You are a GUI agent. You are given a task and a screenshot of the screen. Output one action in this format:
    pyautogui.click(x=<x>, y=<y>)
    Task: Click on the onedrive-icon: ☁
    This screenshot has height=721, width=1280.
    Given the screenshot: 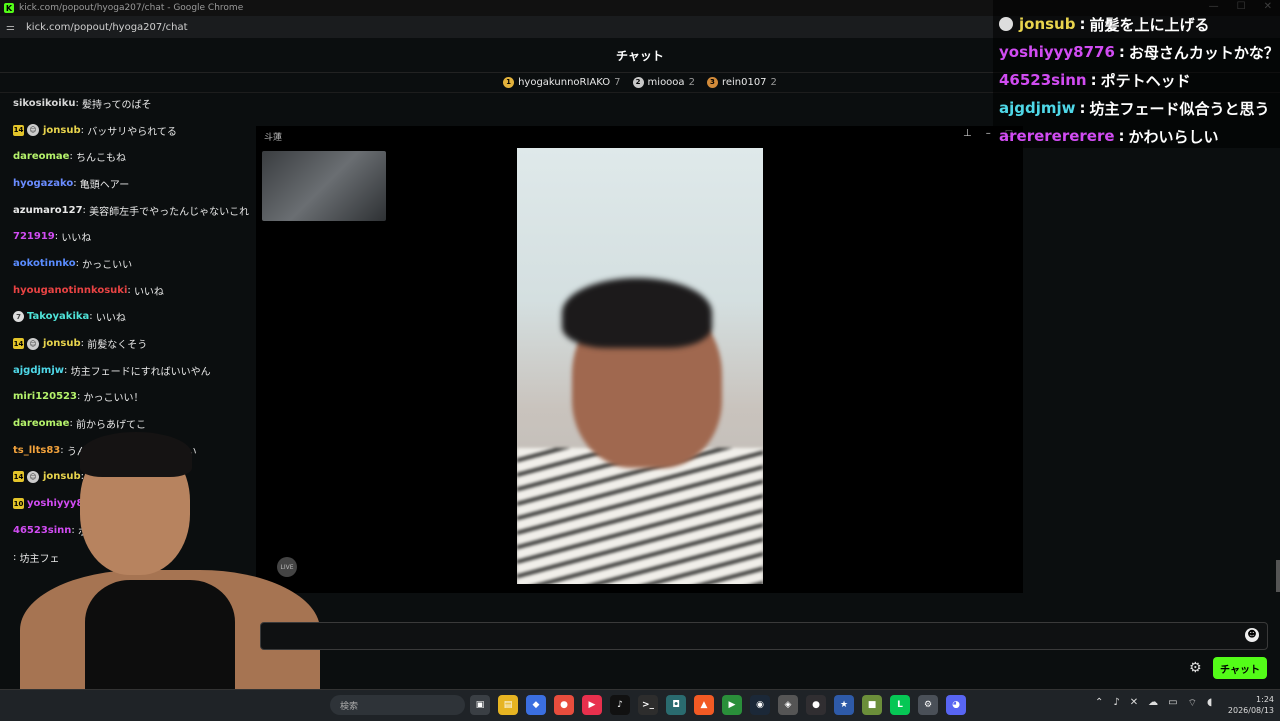 What is the action you would take?
    pyautogui.click(x=1153, y=703)
    